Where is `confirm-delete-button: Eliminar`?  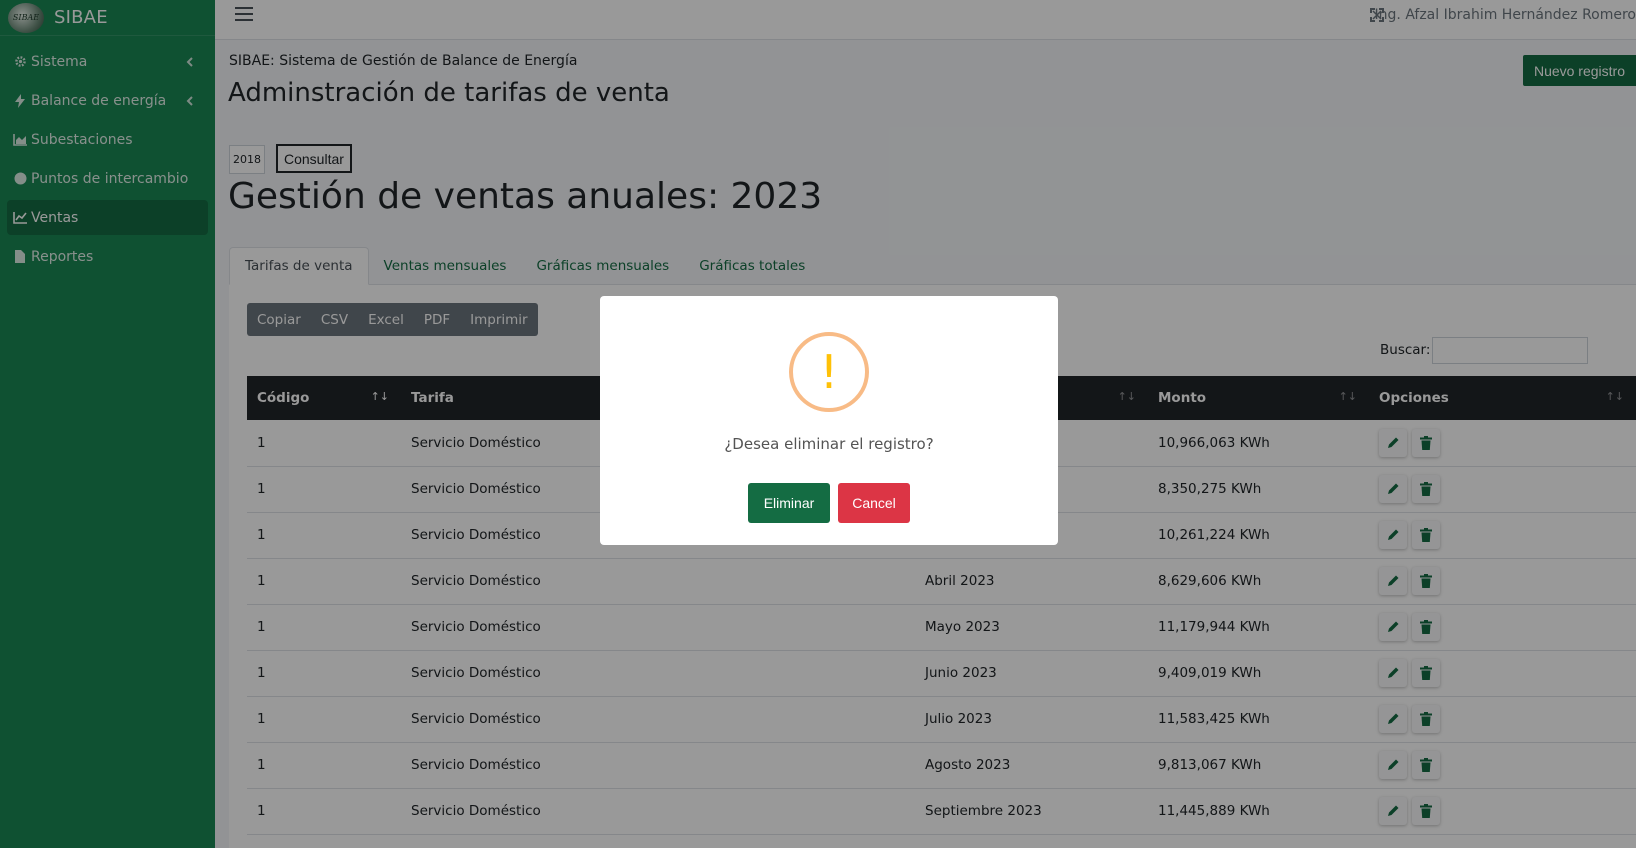 confirm-delete-button: Eliminar is located at coordinates (789, 503).